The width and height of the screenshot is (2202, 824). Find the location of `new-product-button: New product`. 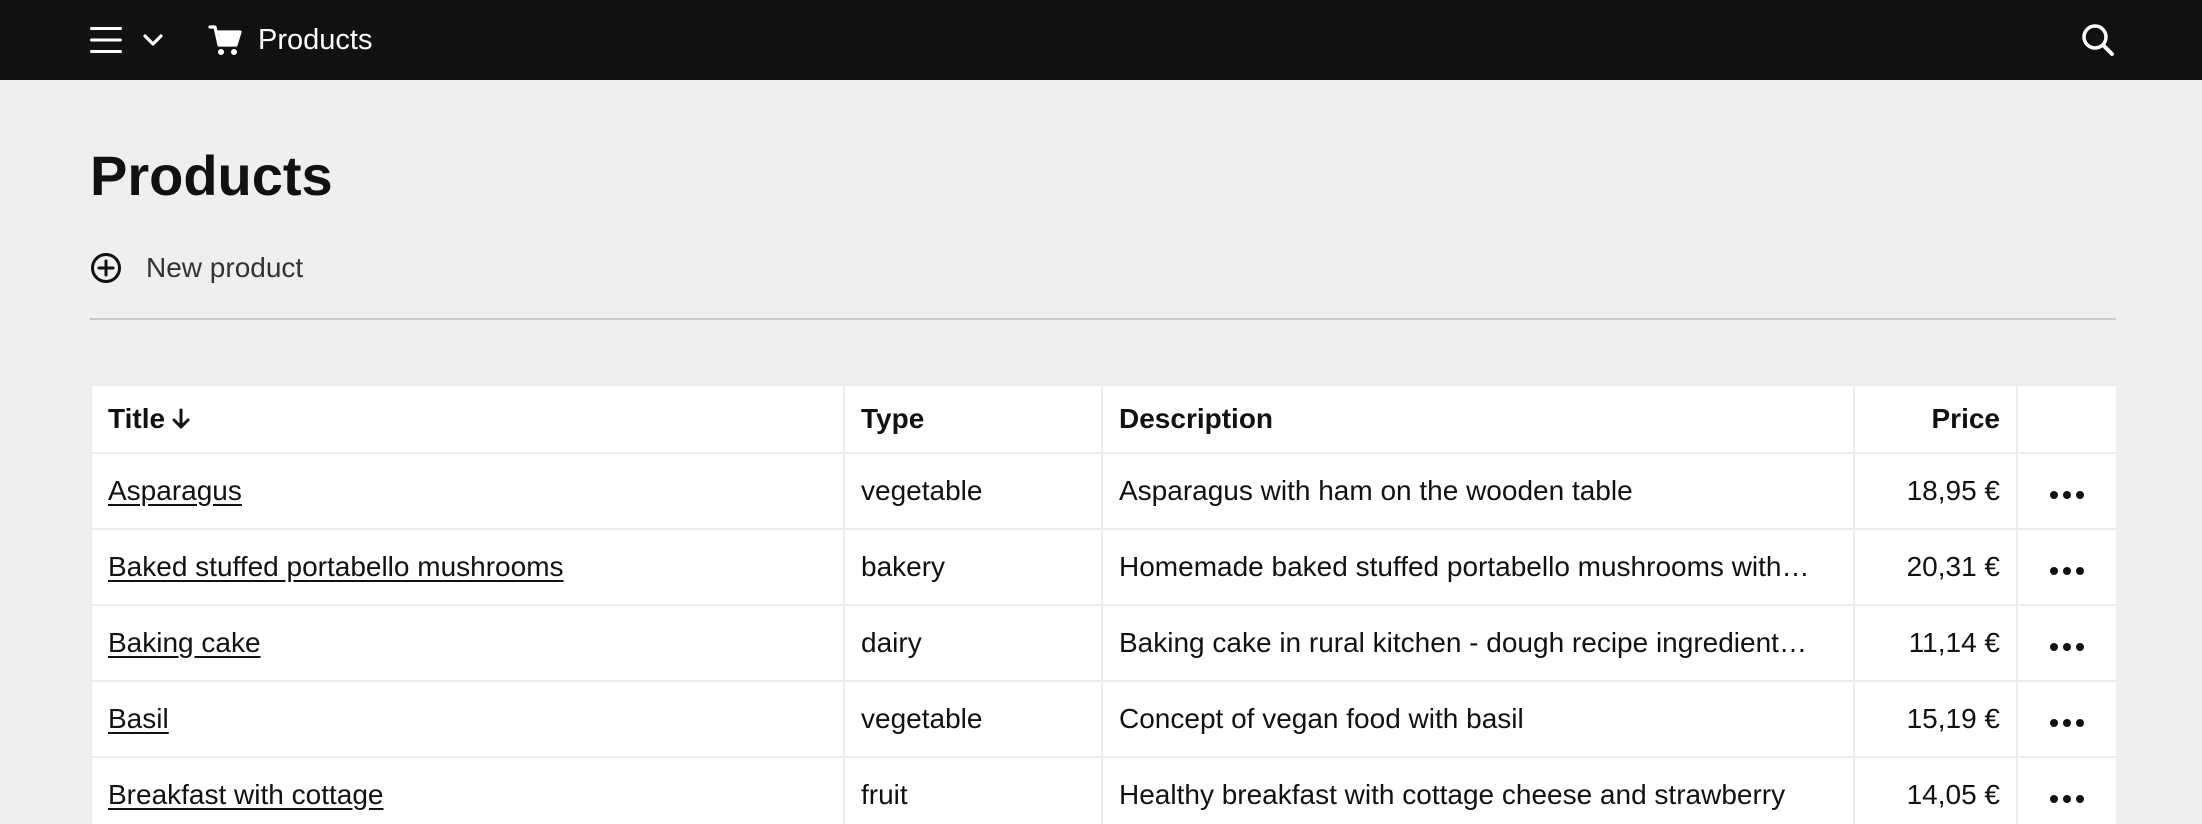

new-product-button: New product is located at coordinates (196, 268).